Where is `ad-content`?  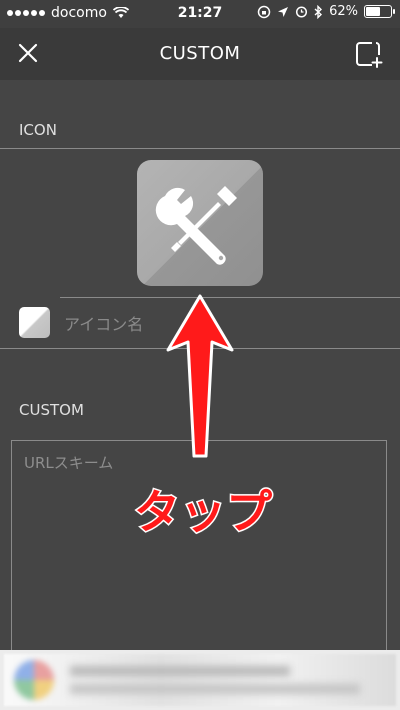
ad-content is located at coordinates (200, 680).